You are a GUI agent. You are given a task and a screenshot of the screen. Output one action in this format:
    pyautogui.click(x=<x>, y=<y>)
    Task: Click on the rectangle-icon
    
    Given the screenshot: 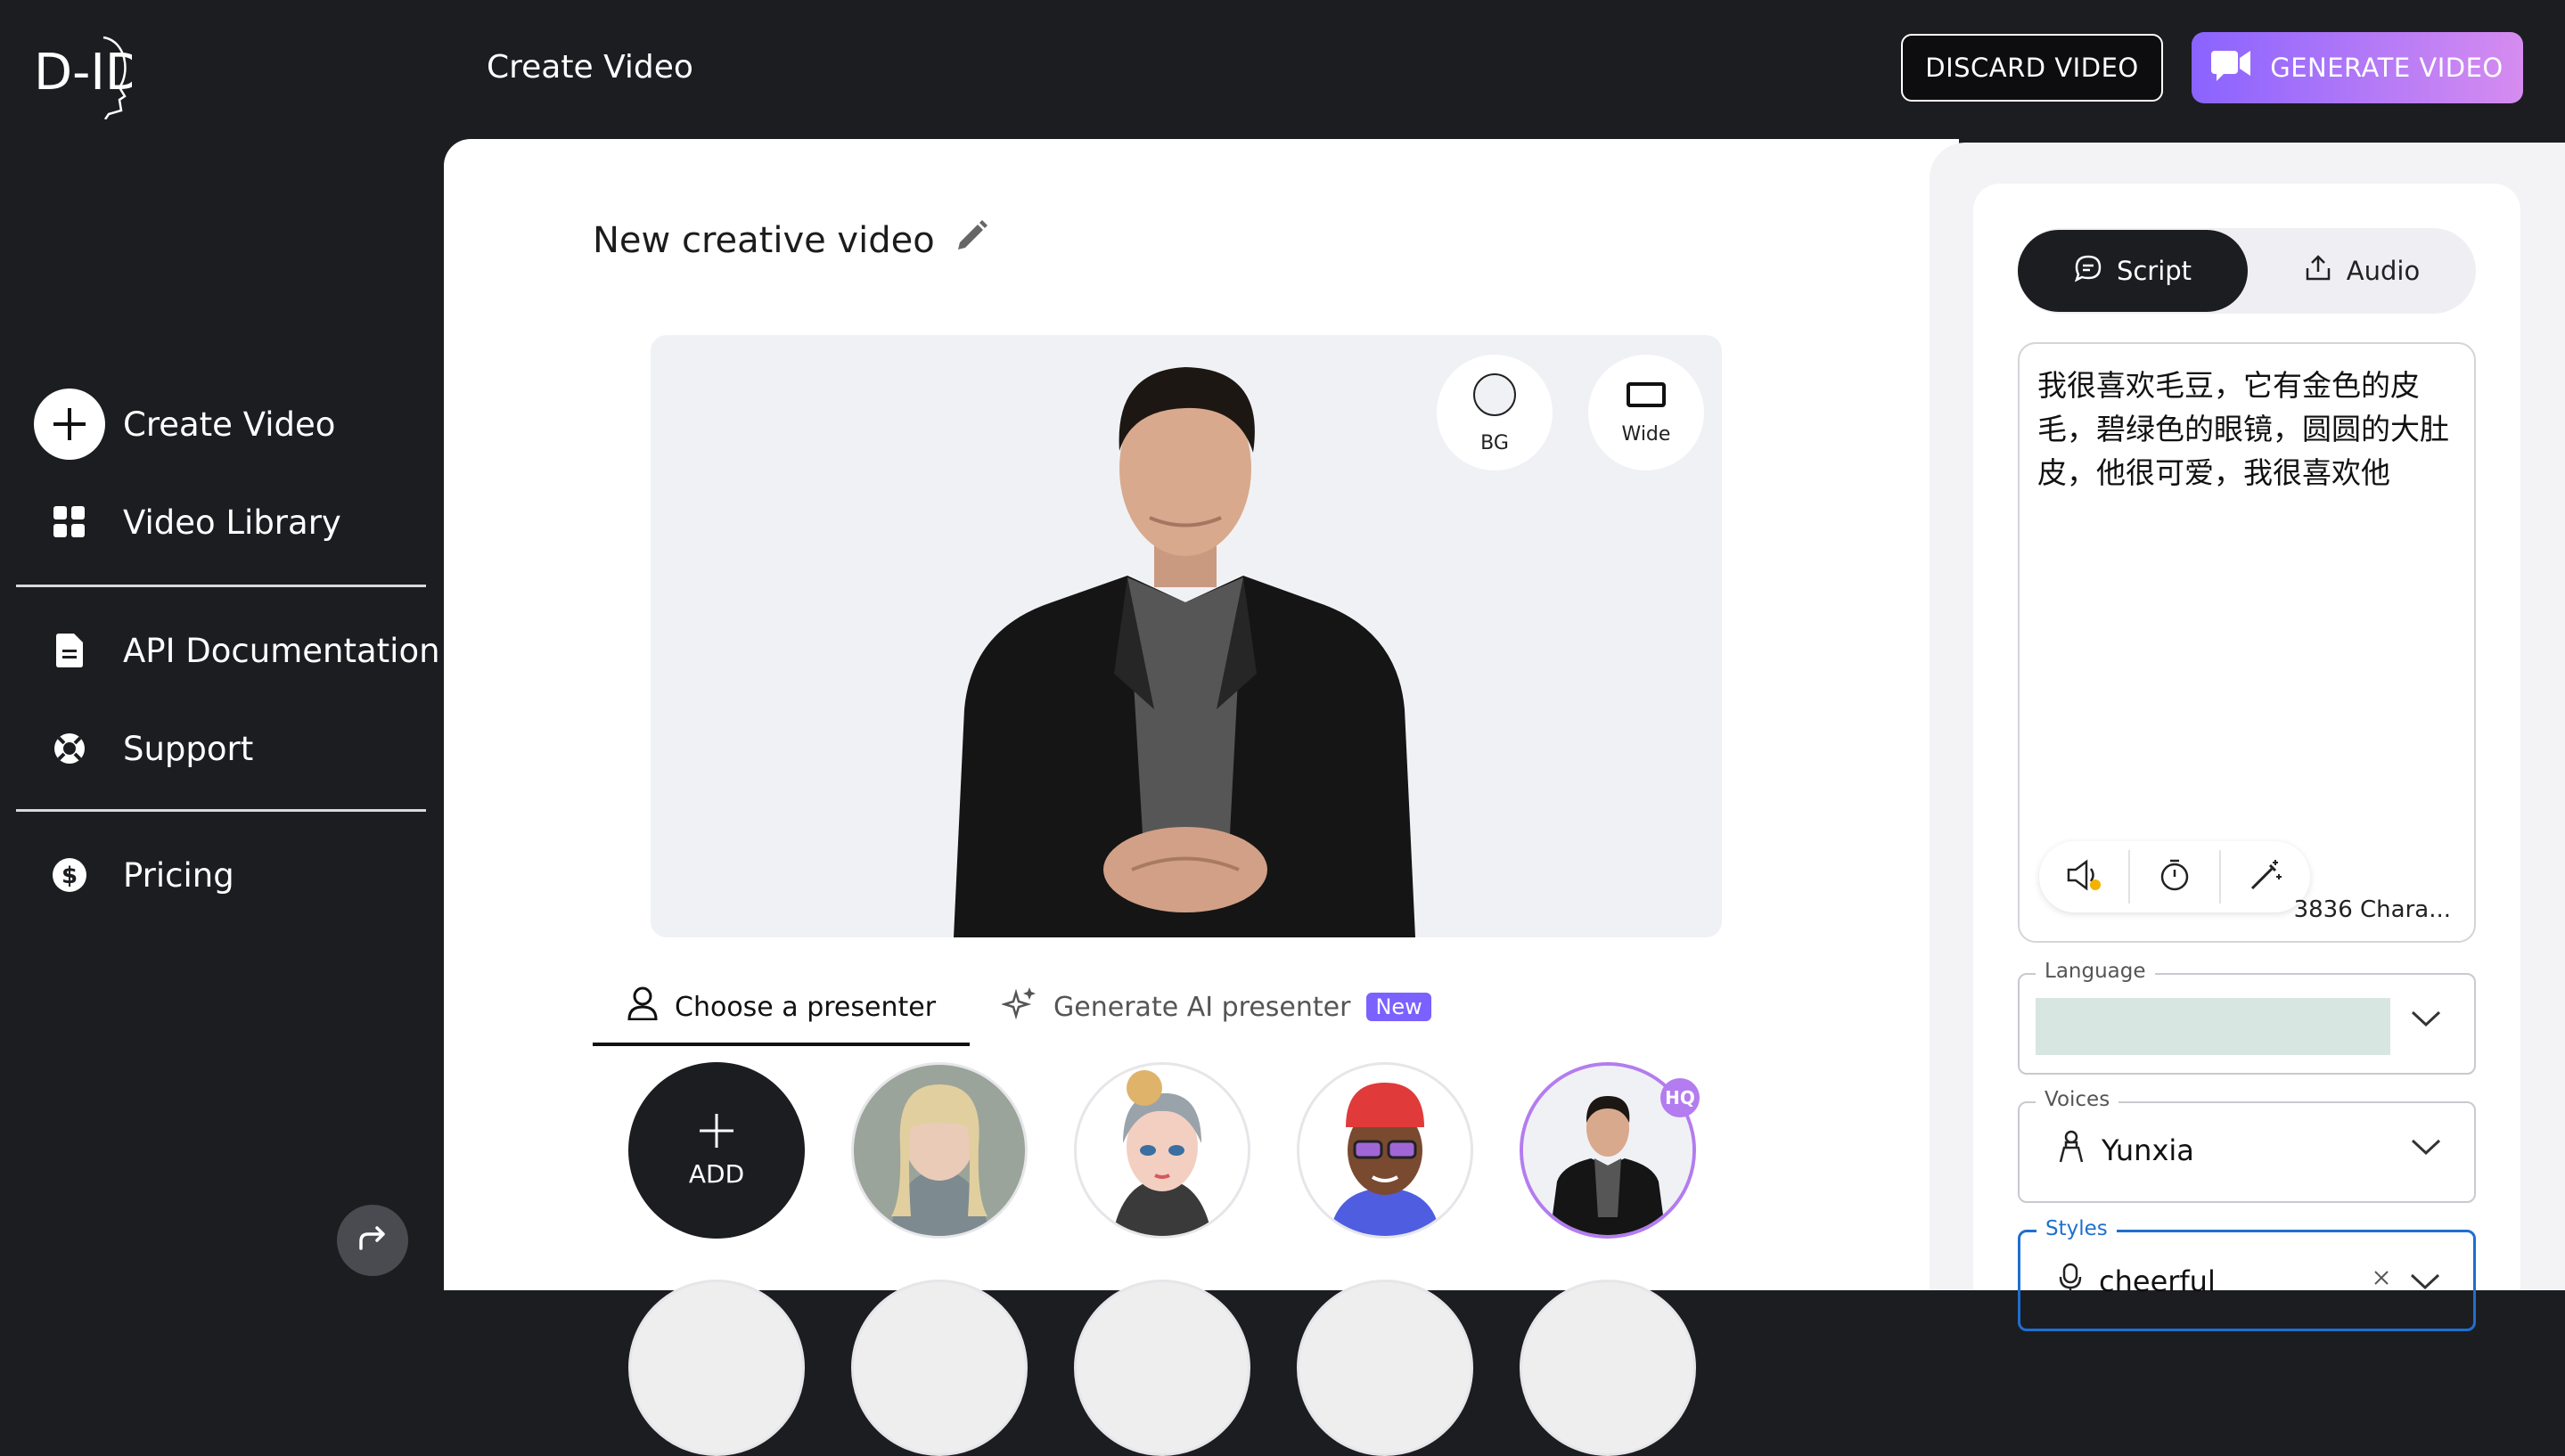 What is the action you would take?
    pyautogui.click(x=1646, y=397)
    